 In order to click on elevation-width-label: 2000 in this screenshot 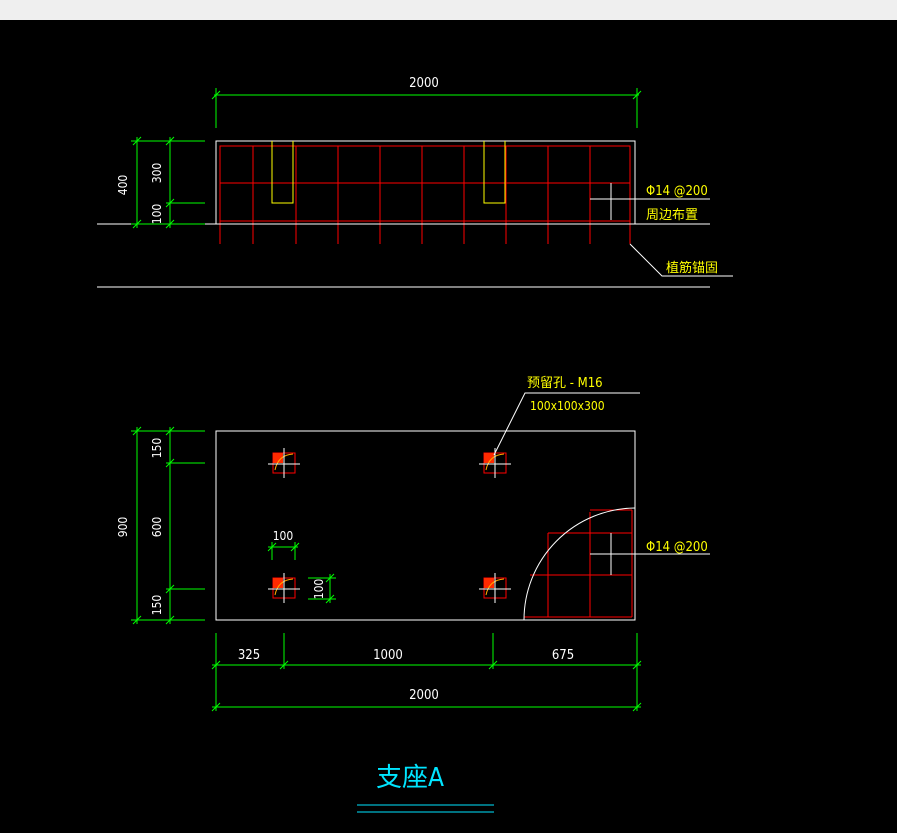, I will do `click(424, 83)`.